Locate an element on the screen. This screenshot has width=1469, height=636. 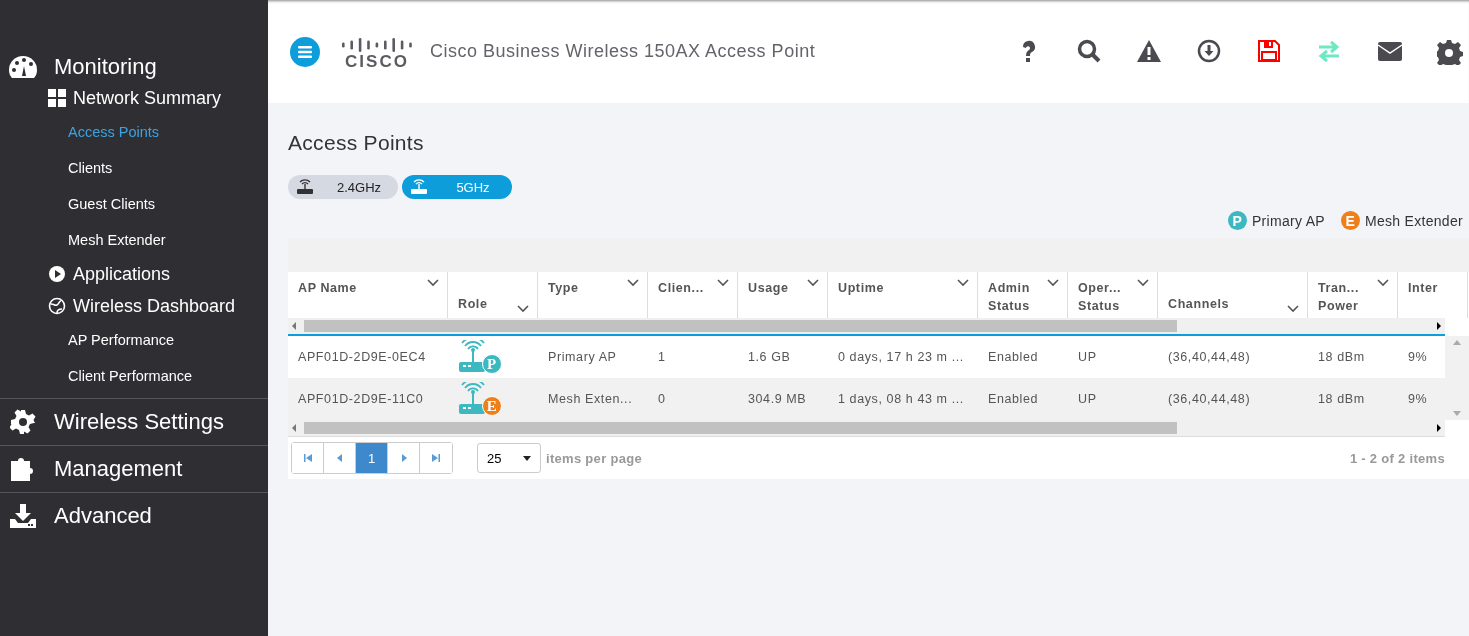
nav-group: Network Summary is located at coordinates (134, 98).